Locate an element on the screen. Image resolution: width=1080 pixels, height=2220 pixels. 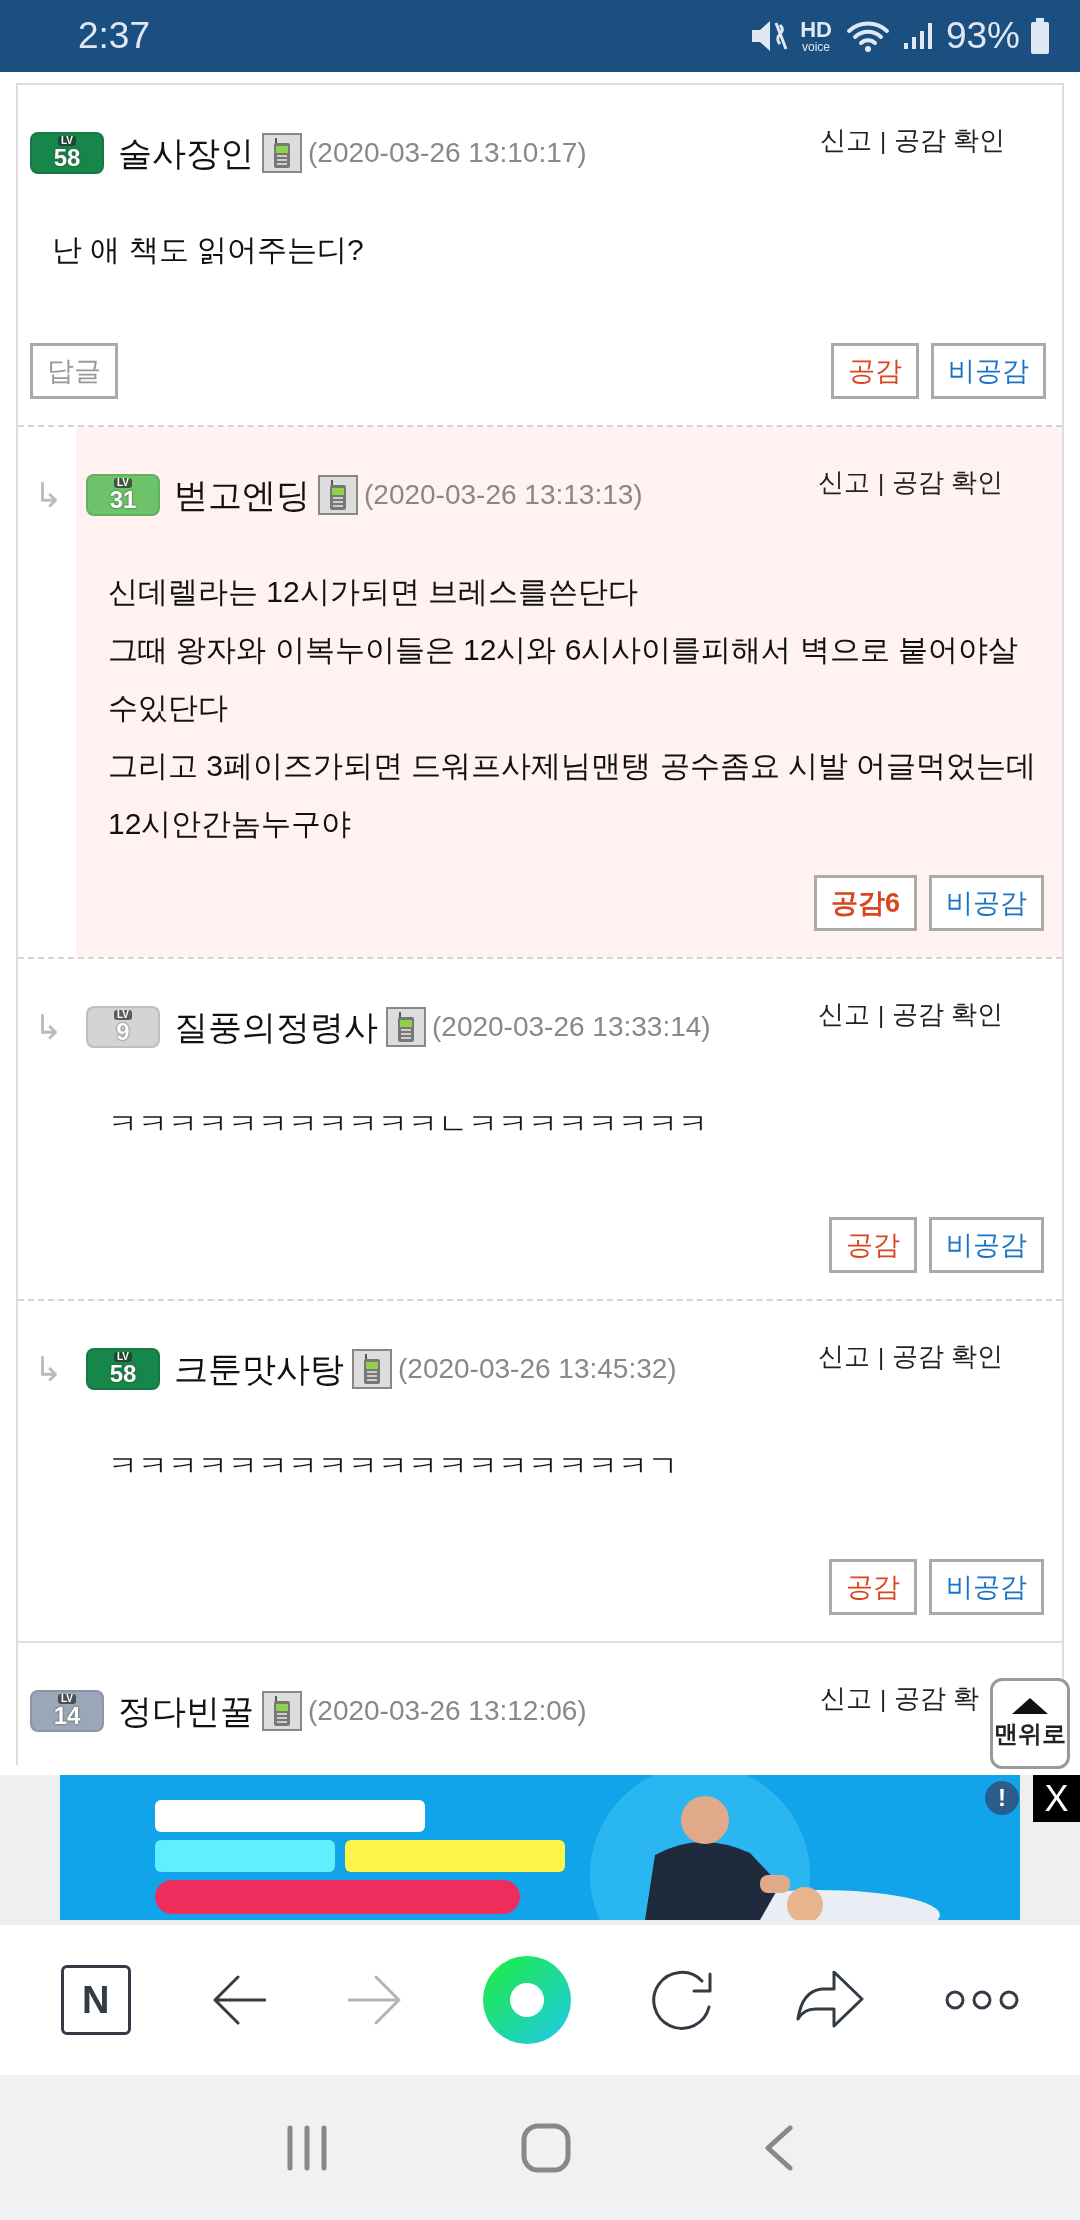
like-button: 공감6 is located at coordinates (865, 903).